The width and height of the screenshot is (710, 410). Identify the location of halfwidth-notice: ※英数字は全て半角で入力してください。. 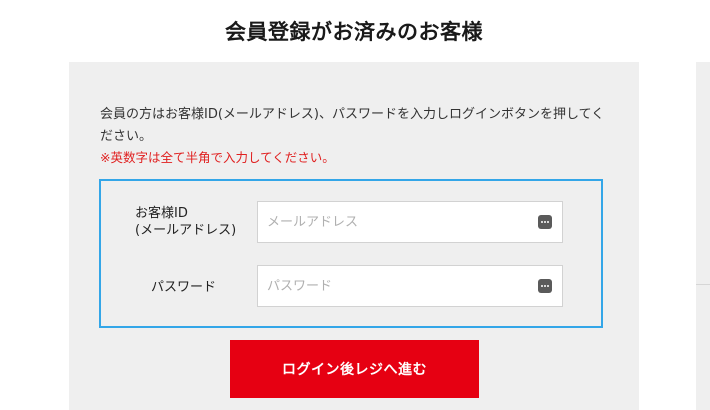
(217, 157).